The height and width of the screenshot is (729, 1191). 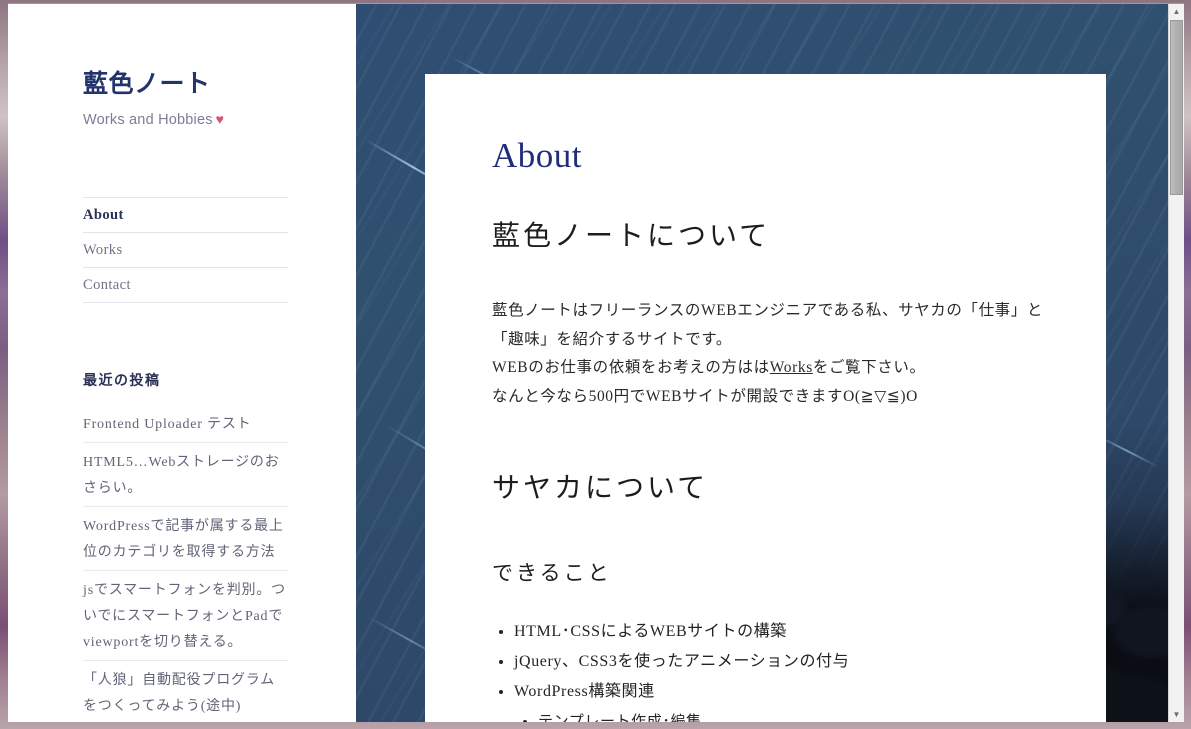 I want to click on recent-post-item: WordPressで記事が属する最上位のカテゴリを取得する方法, so click(x=185, y=542).